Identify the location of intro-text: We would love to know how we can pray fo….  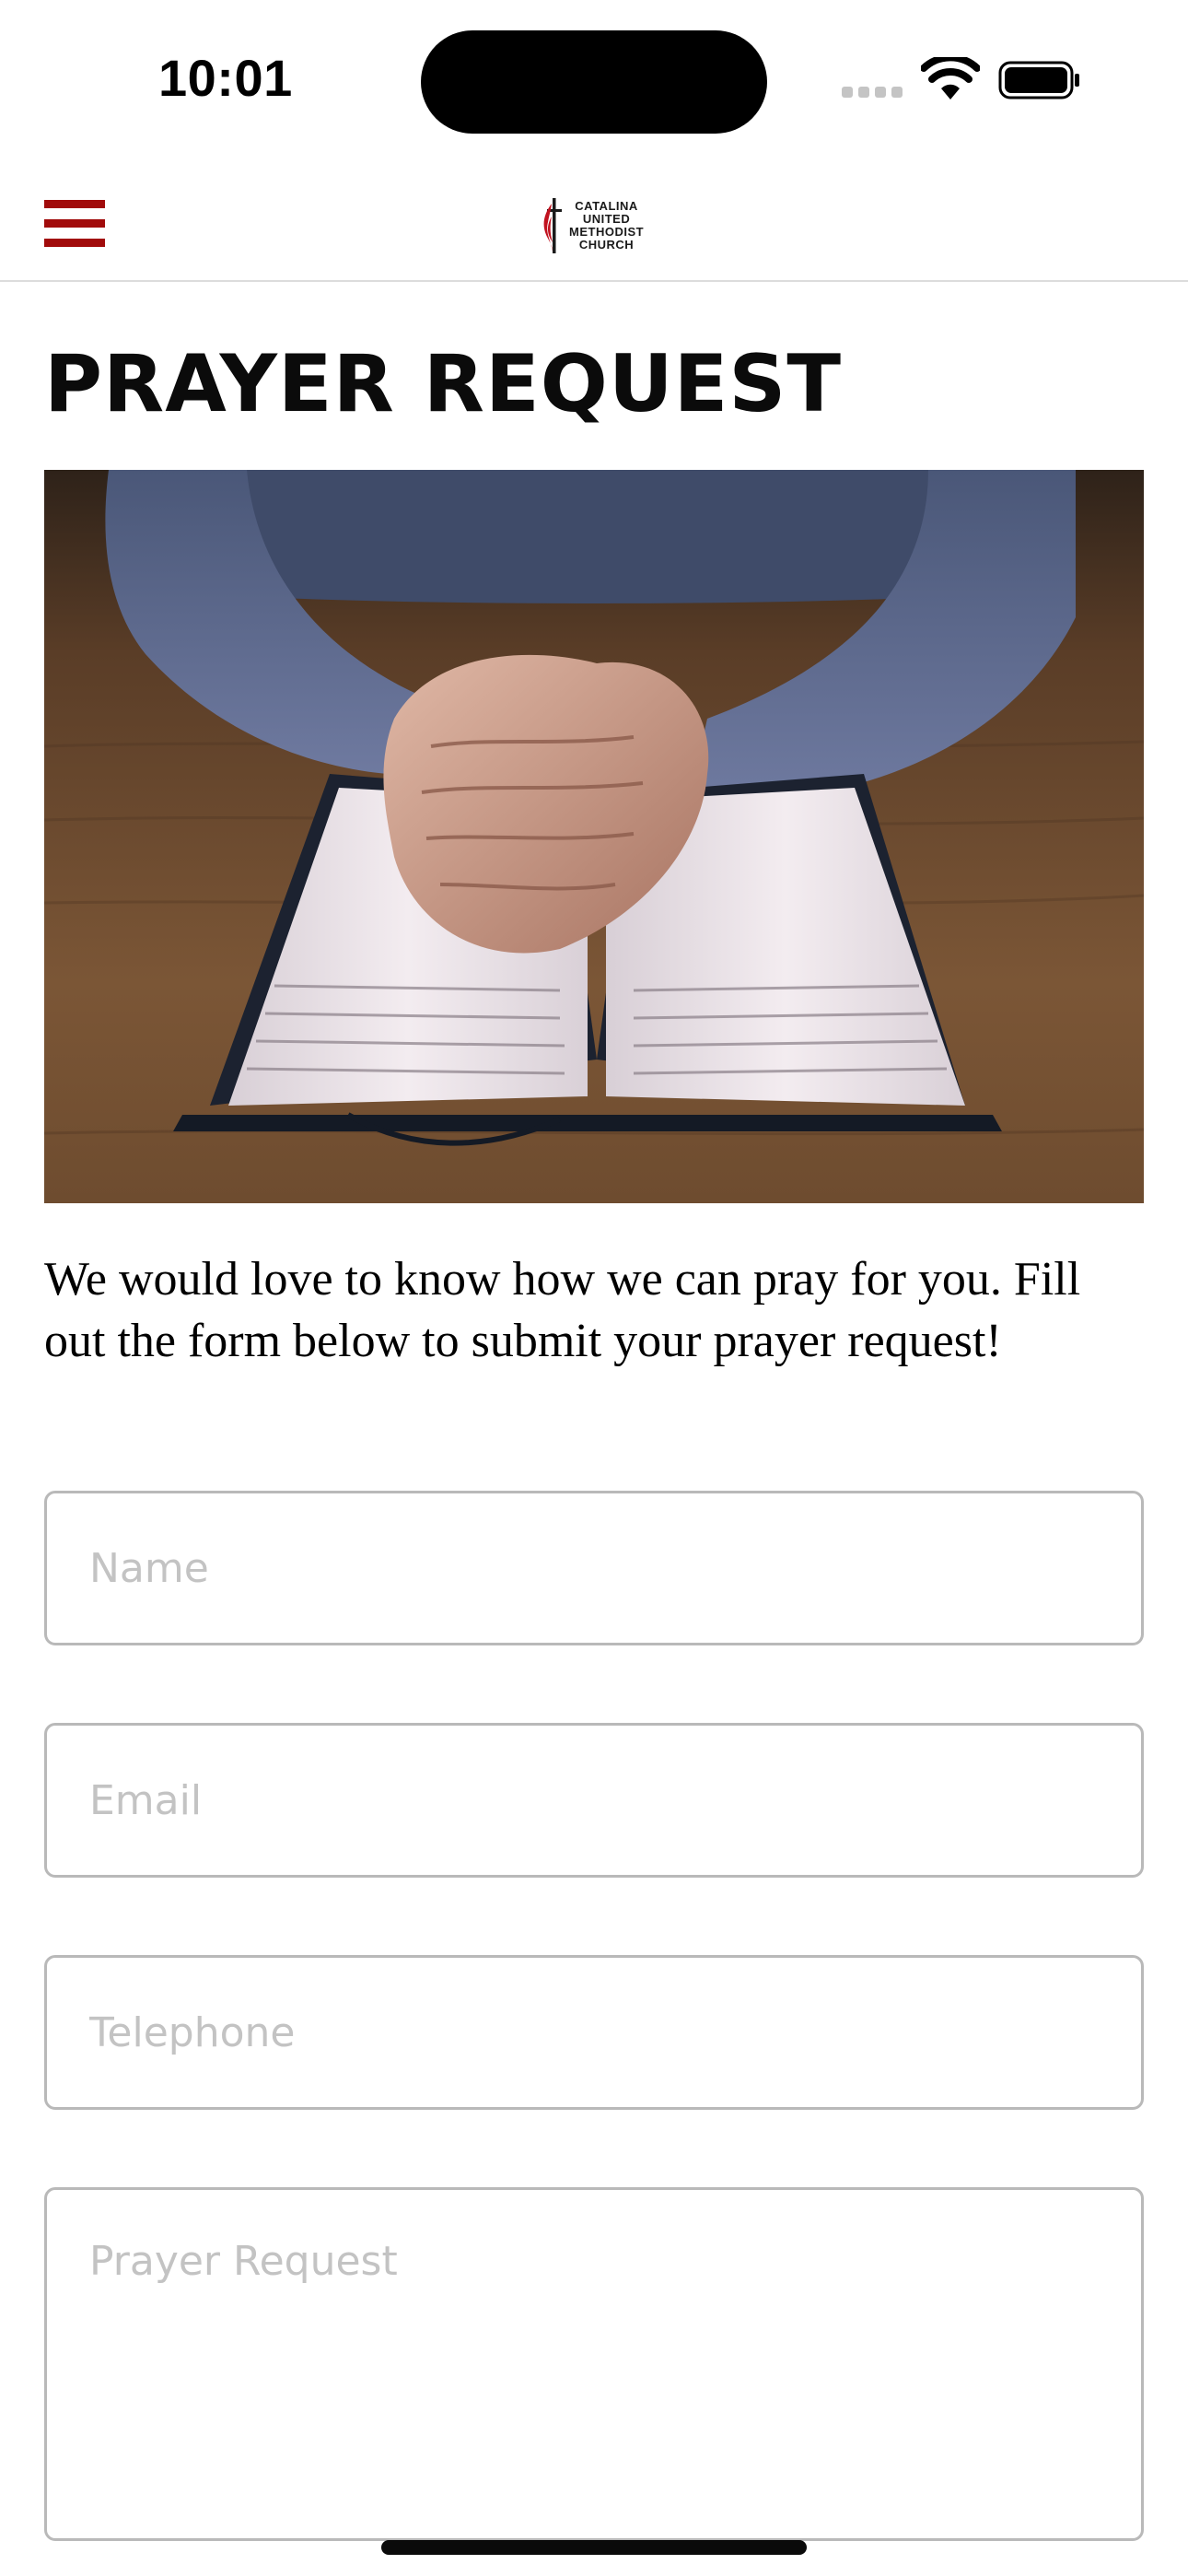
(562, 1310).